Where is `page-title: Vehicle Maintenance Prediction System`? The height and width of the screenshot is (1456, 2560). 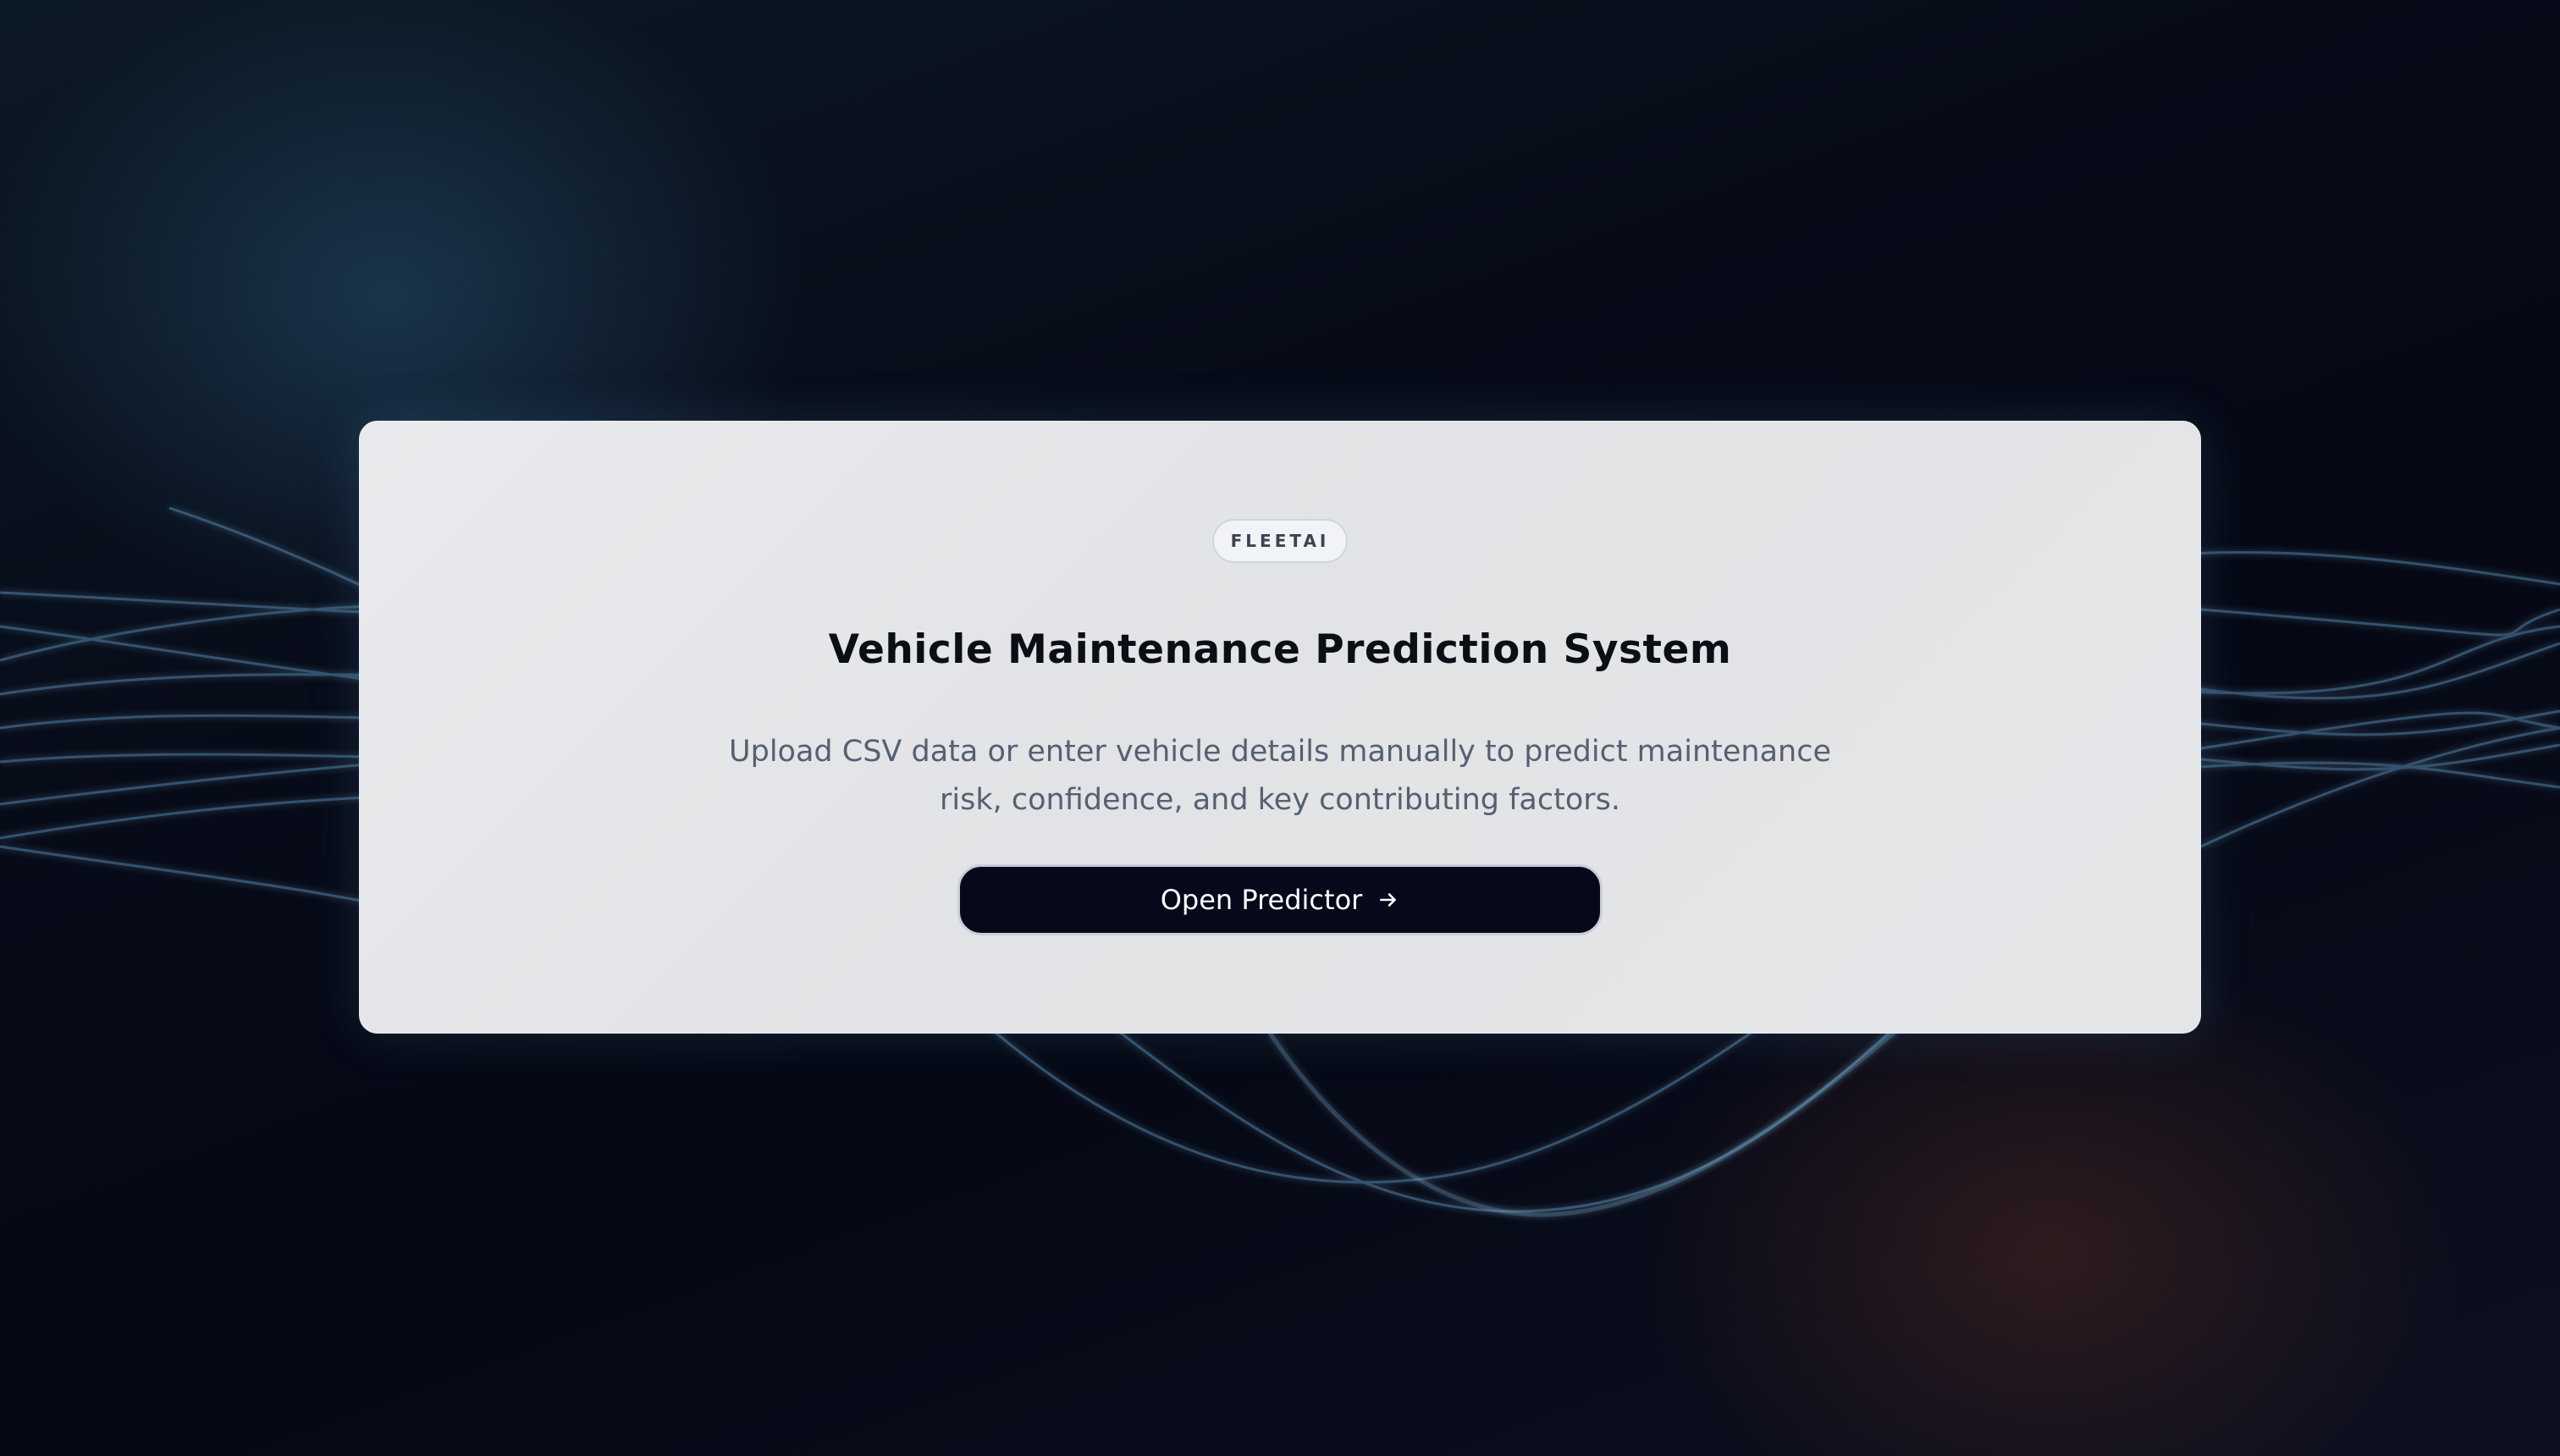 page-title: Vehicle Maintenance Prediction System is located at coordinates (1280, 649).